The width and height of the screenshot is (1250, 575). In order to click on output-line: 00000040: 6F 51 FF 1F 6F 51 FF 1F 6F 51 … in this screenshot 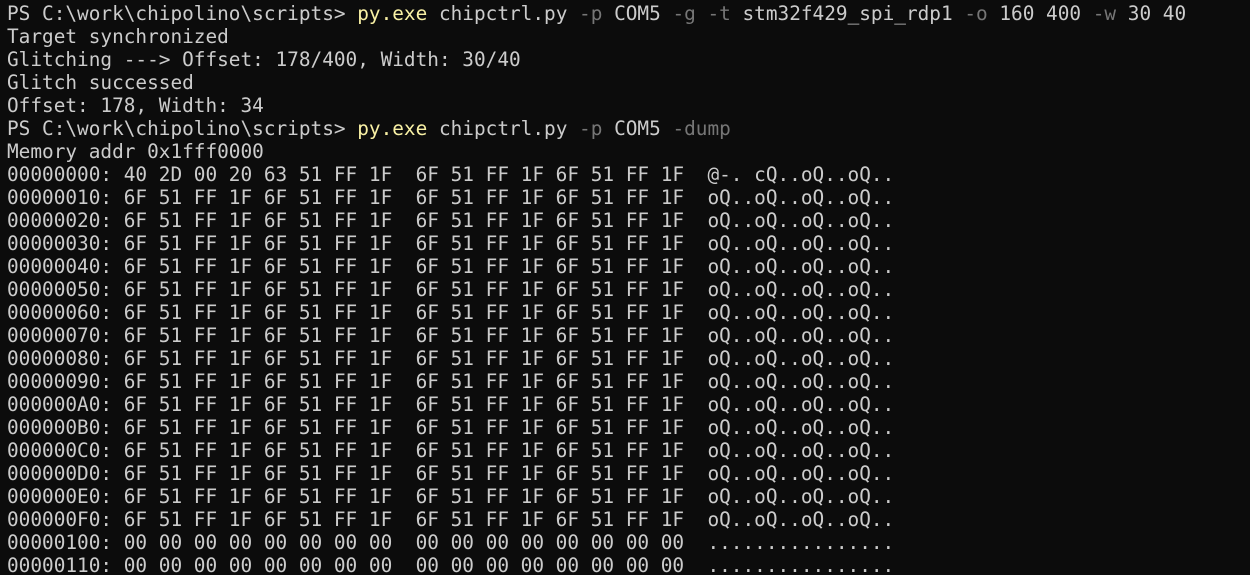, I will do `click(451, 266)`.